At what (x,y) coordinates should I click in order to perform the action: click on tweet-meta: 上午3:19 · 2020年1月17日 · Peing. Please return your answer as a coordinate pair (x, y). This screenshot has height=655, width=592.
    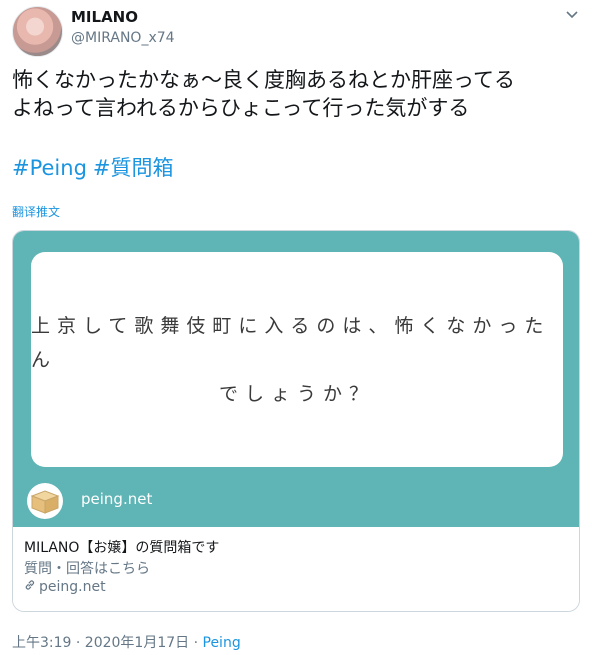
    Looking at the image, I should click on (126, 642).